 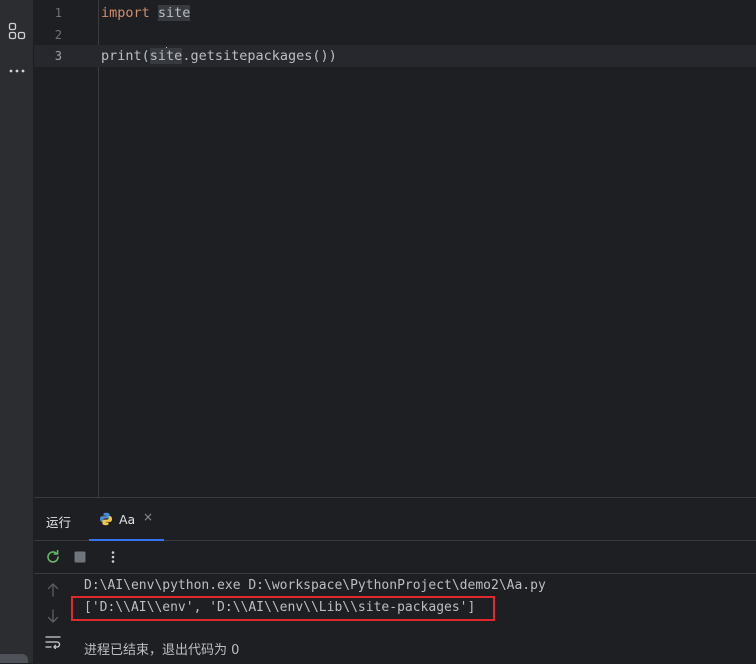 I want to click on run-panel-title: 运行, so click(x=59, y=522).